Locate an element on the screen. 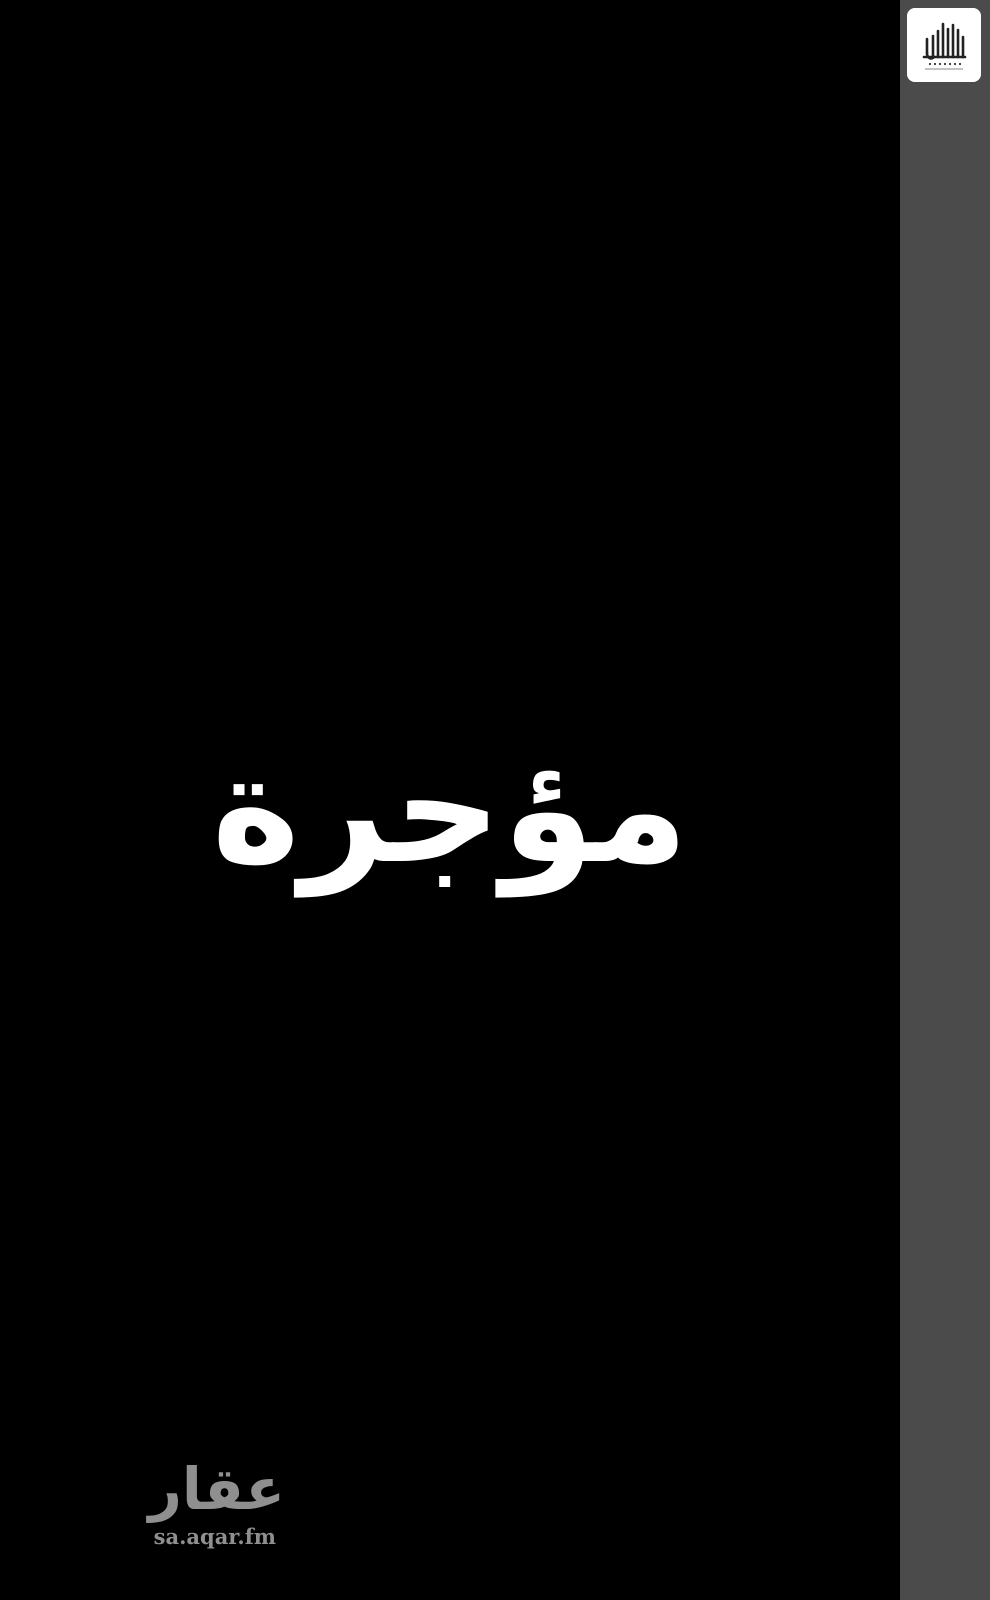 The width and height of the screenshot is (990, 1600). watermark-domain-text: sa.aqar.fm is located at coordinates (214, 1536).